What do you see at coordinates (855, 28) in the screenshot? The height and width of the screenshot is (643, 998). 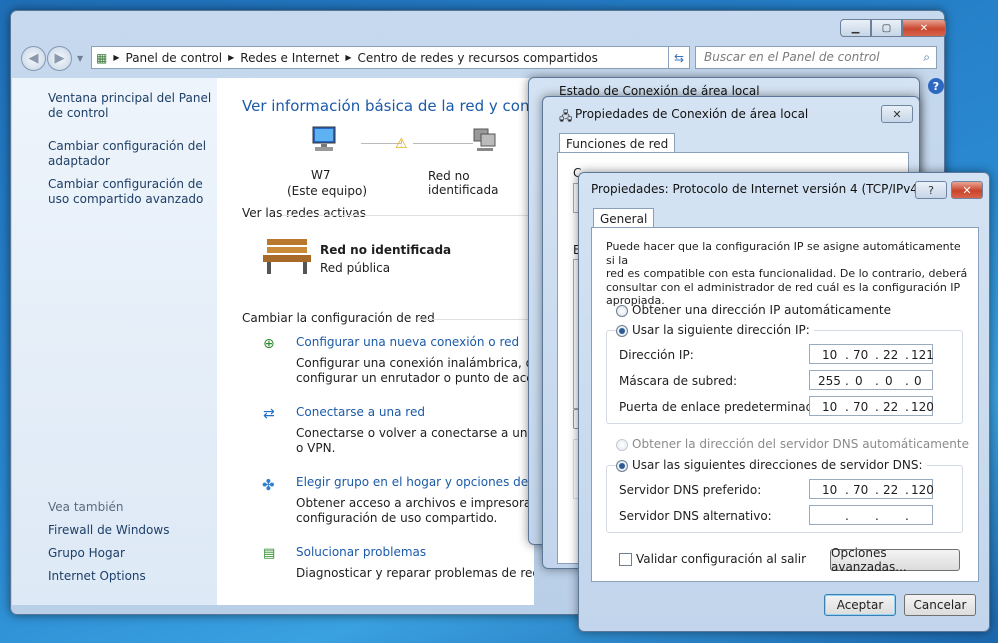 I see `minimize-button: ▁` at bounding box center [855, 28].